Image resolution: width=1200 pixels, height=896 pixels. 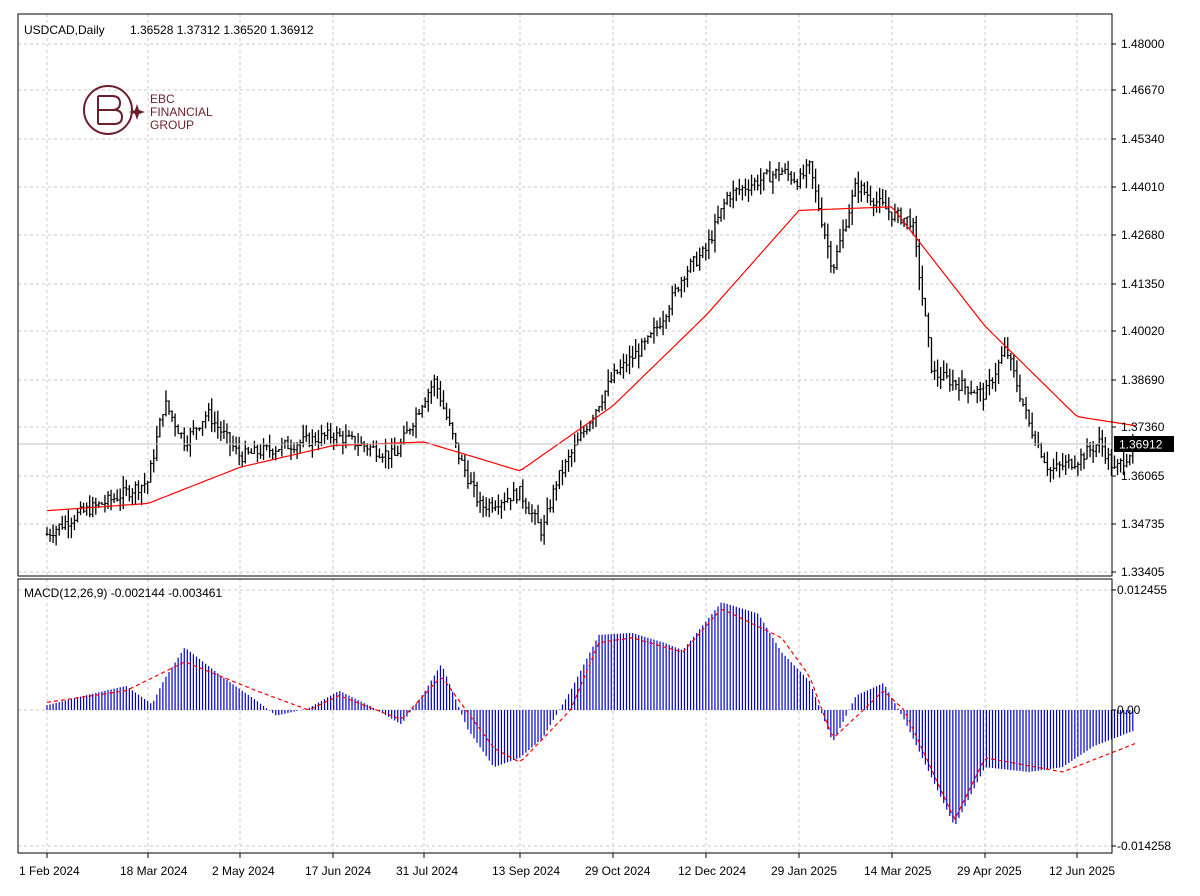 I want to click on x-tick-label: 12 Jun 2025, so click(x=1082, y=871).